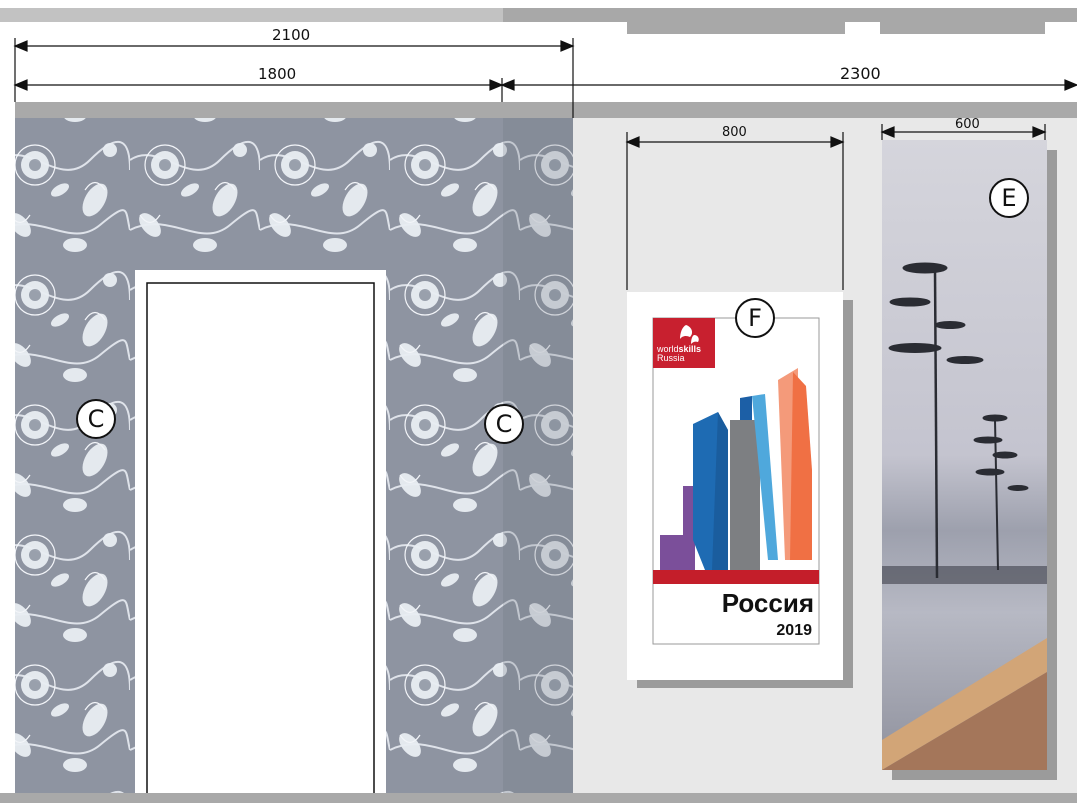 The width and height of the screenshot is (1077, 803). What do you see at coordinates (967, 124) in the screenshot?
I see `dim-panel-width: 600` at bounding box center [967, 124].